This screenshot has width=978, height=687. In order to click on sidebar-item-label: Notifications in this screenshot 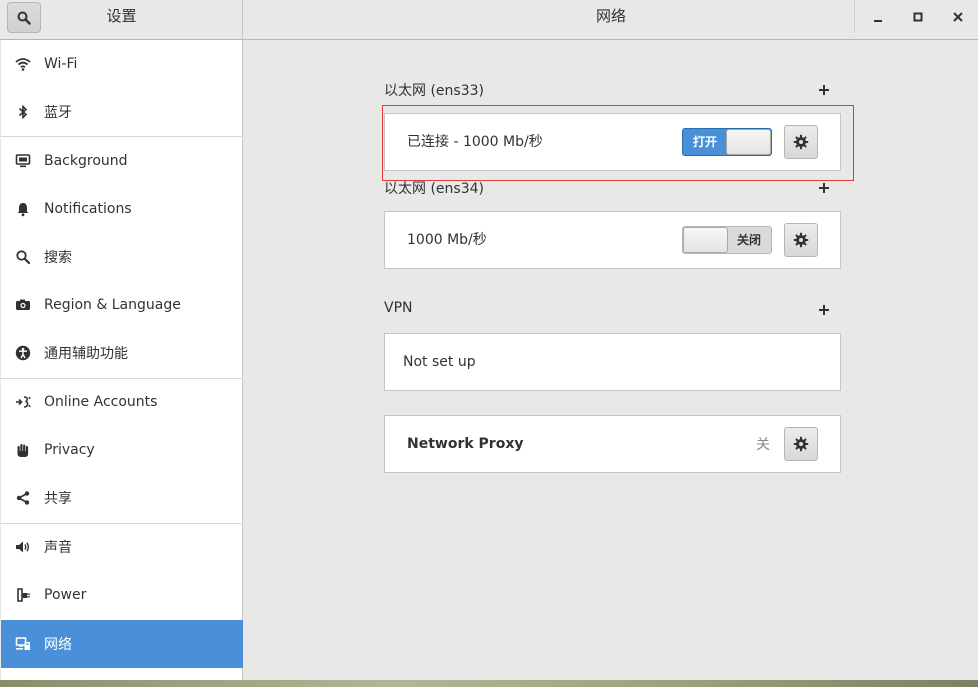, I will do `click(88, 209)`.